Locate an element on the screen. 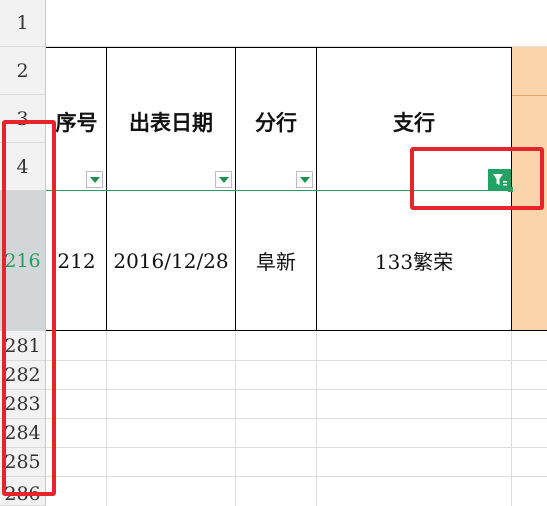 This screenshot has width=547, height=506. header-cell-date: 出表日期 is located at coordinates (171, 122).